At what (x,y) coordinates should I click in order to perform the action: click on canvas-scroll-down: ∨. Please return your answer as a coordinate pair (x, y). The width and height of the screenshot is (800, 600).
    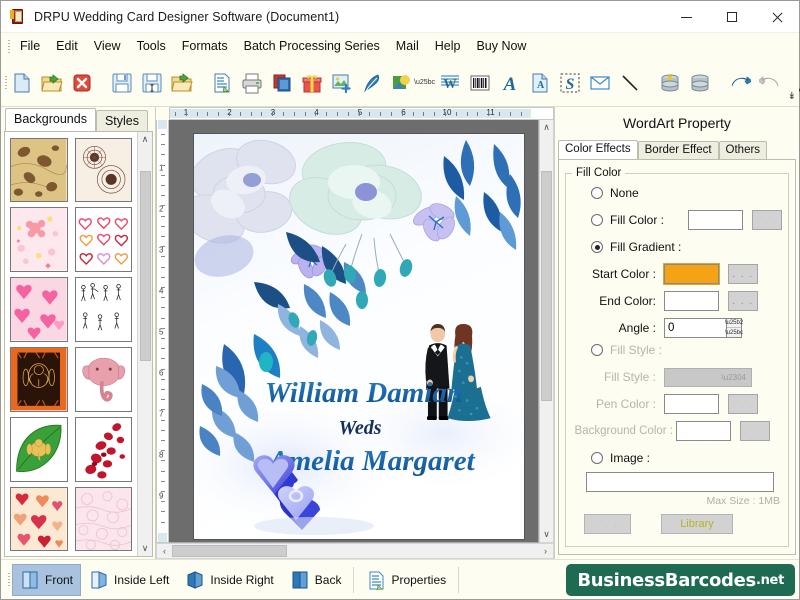
    Looking at the image, I should click on (546, 534).